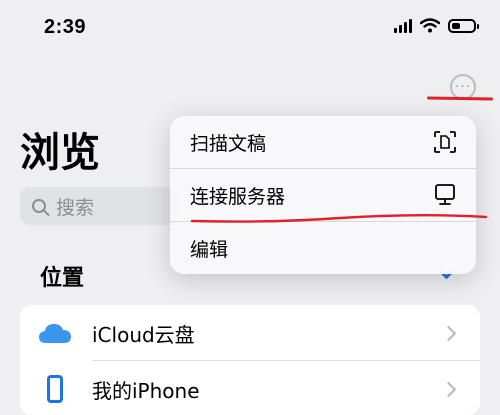 This screenshot has width=500, height=415. I want to click on page-title: 浏览, so click(60, 153).